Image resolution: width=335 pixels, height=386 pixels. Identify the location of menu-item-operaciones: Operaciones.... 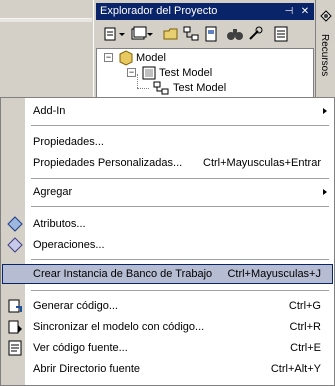
(167, 245).